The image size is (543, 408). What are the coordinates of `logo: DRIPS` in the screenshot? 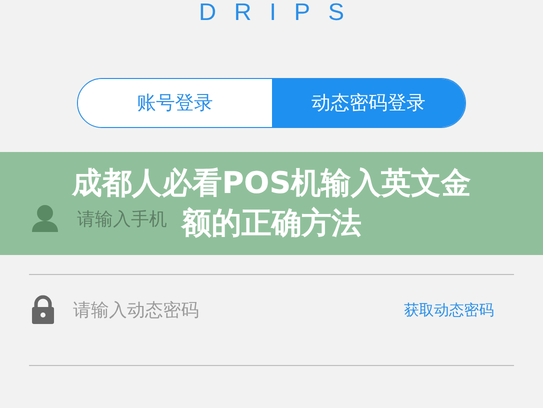 It's located at (280, 13).